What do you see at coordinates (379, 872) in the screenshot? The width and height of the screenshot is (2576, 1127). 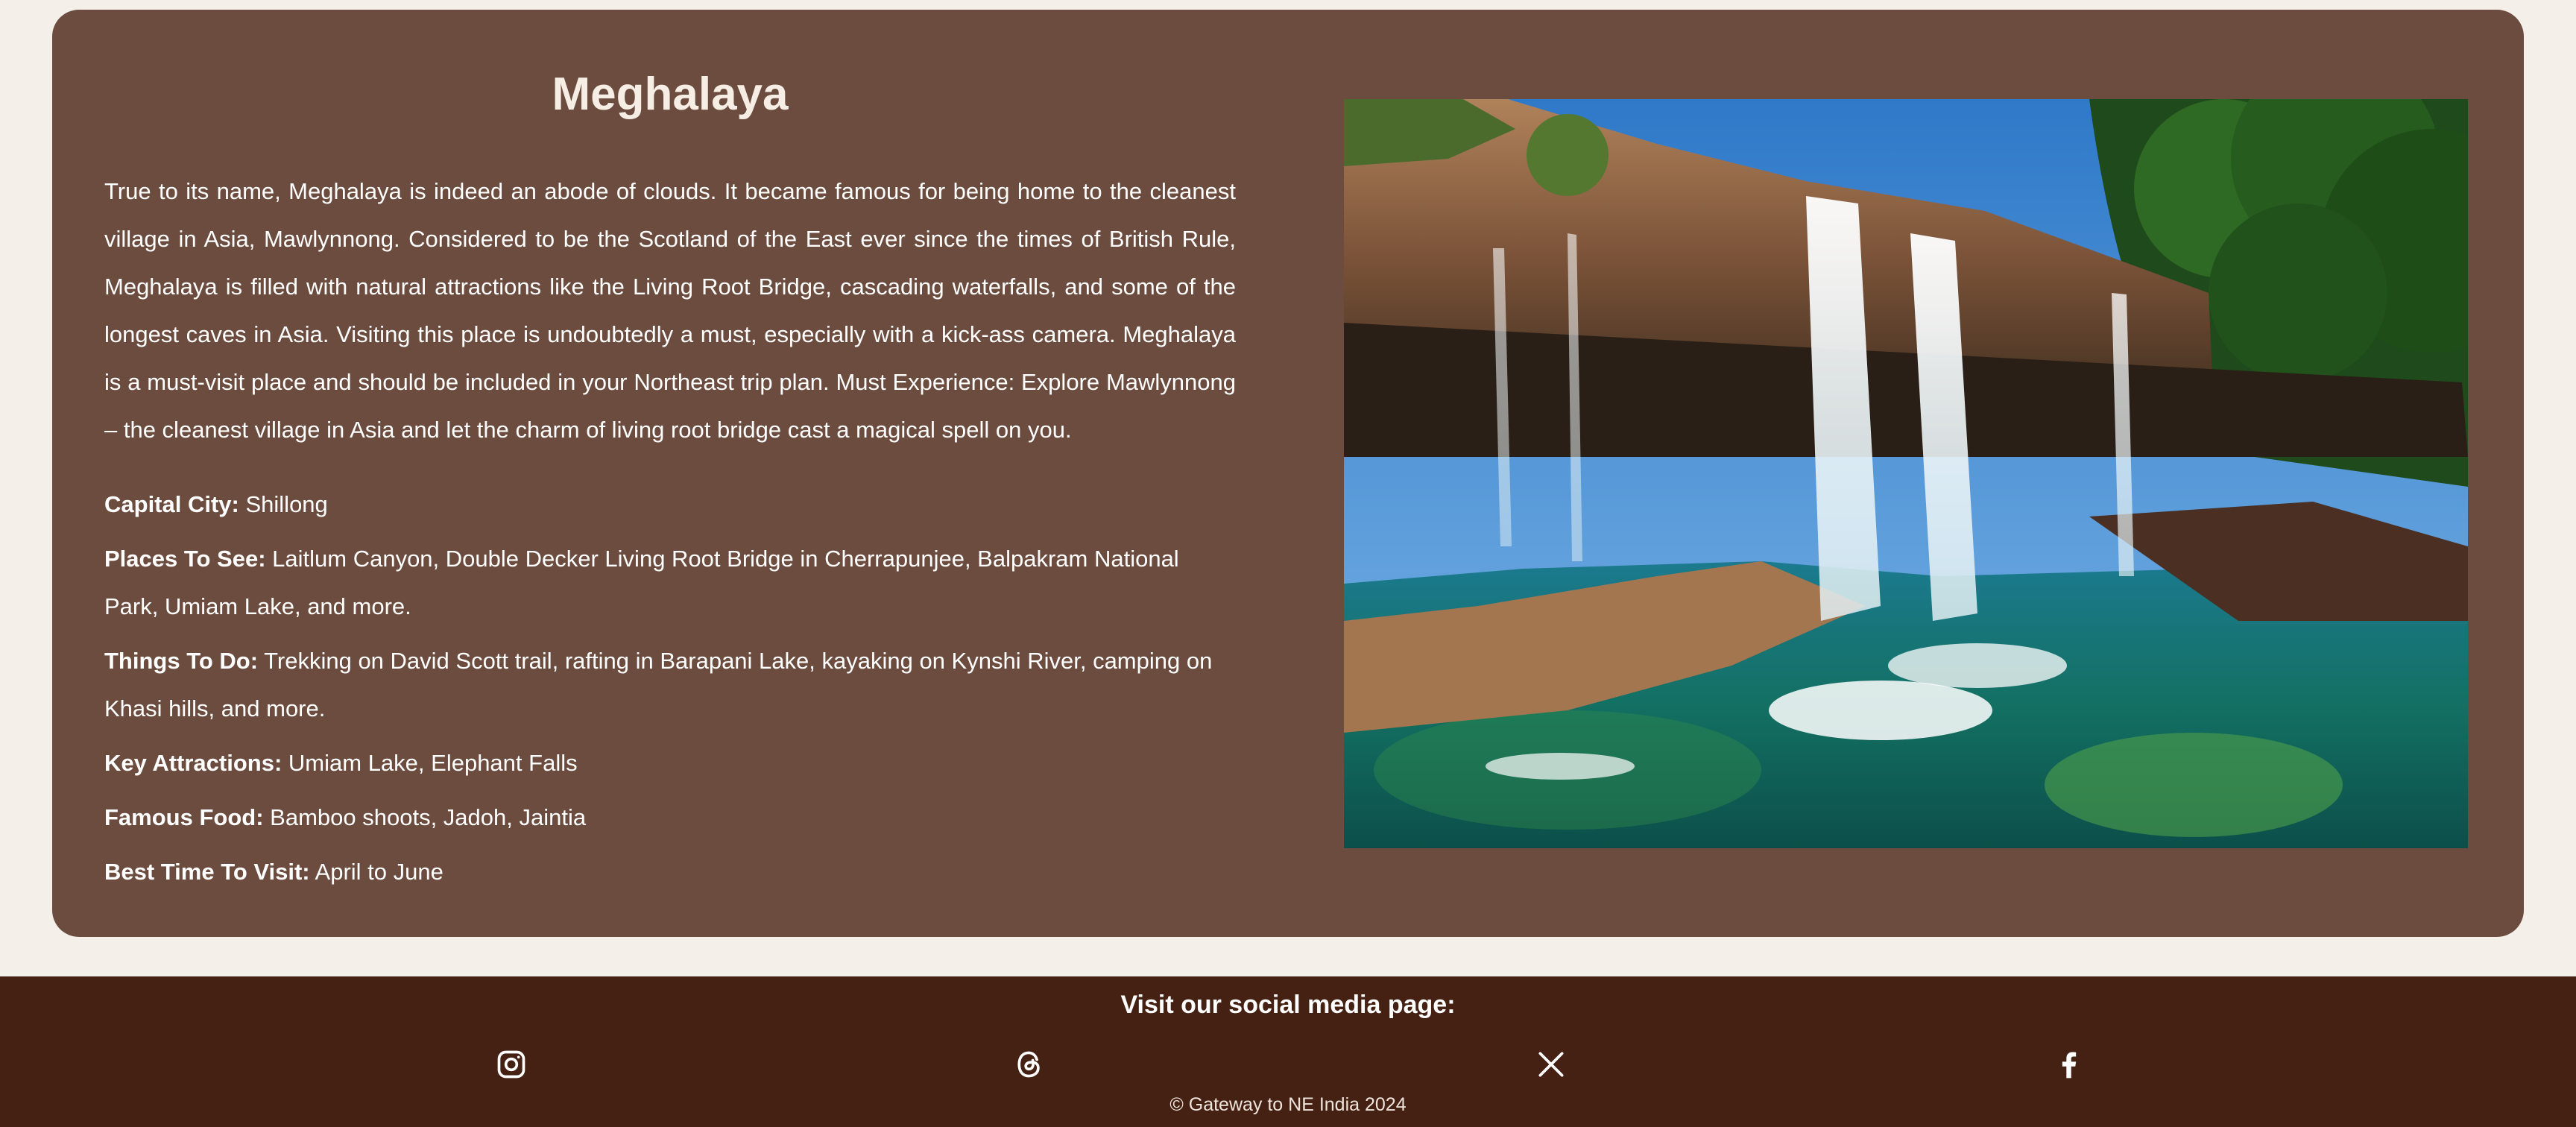 I see `fact-value: April to June` at bounding box center [379, 872].